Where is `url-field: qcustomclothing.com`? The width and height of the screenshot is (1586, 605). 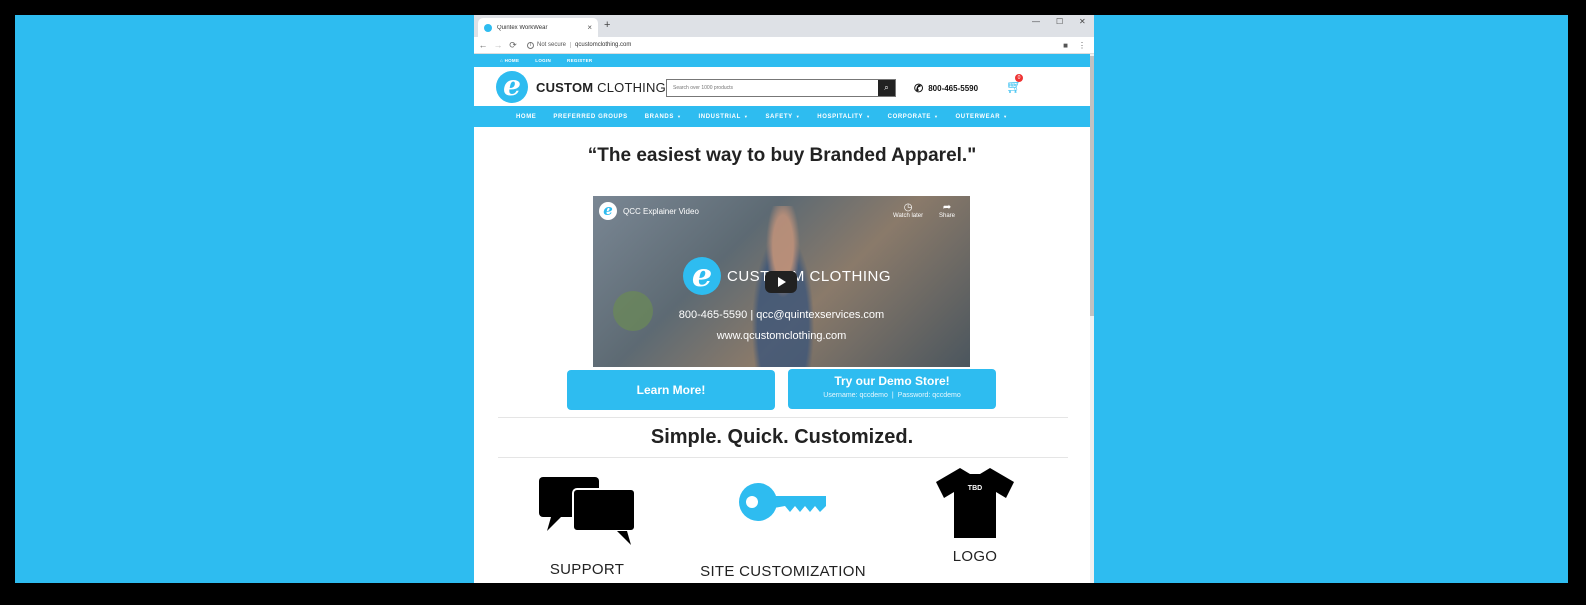
url-field: qcustomclothing.com is located at coordinates (600, 45).